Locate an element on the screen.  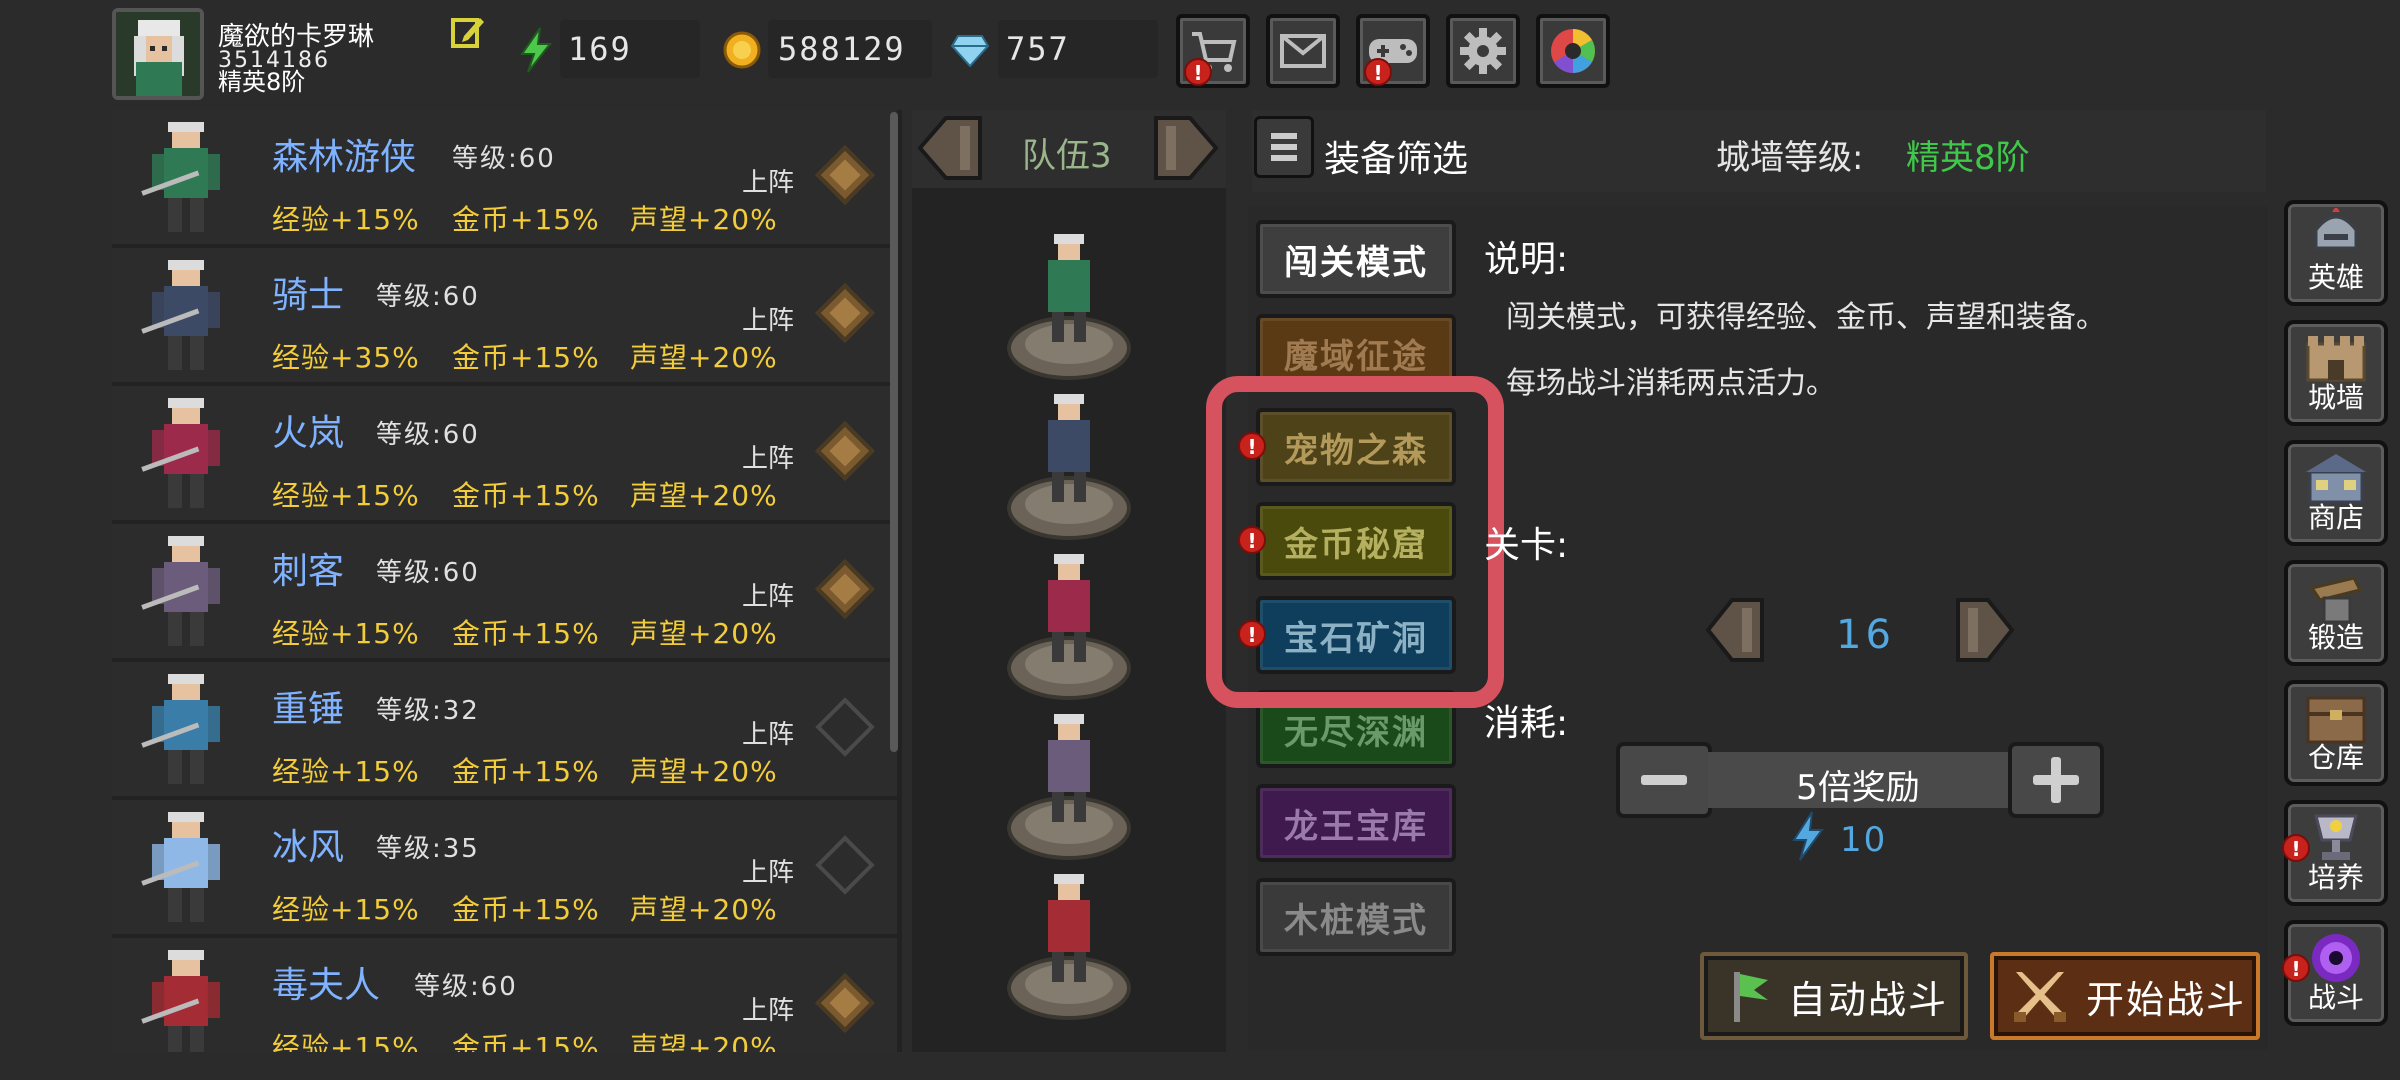
wall-level-value: 精英8阶 is located at coordinates (1968, 158).